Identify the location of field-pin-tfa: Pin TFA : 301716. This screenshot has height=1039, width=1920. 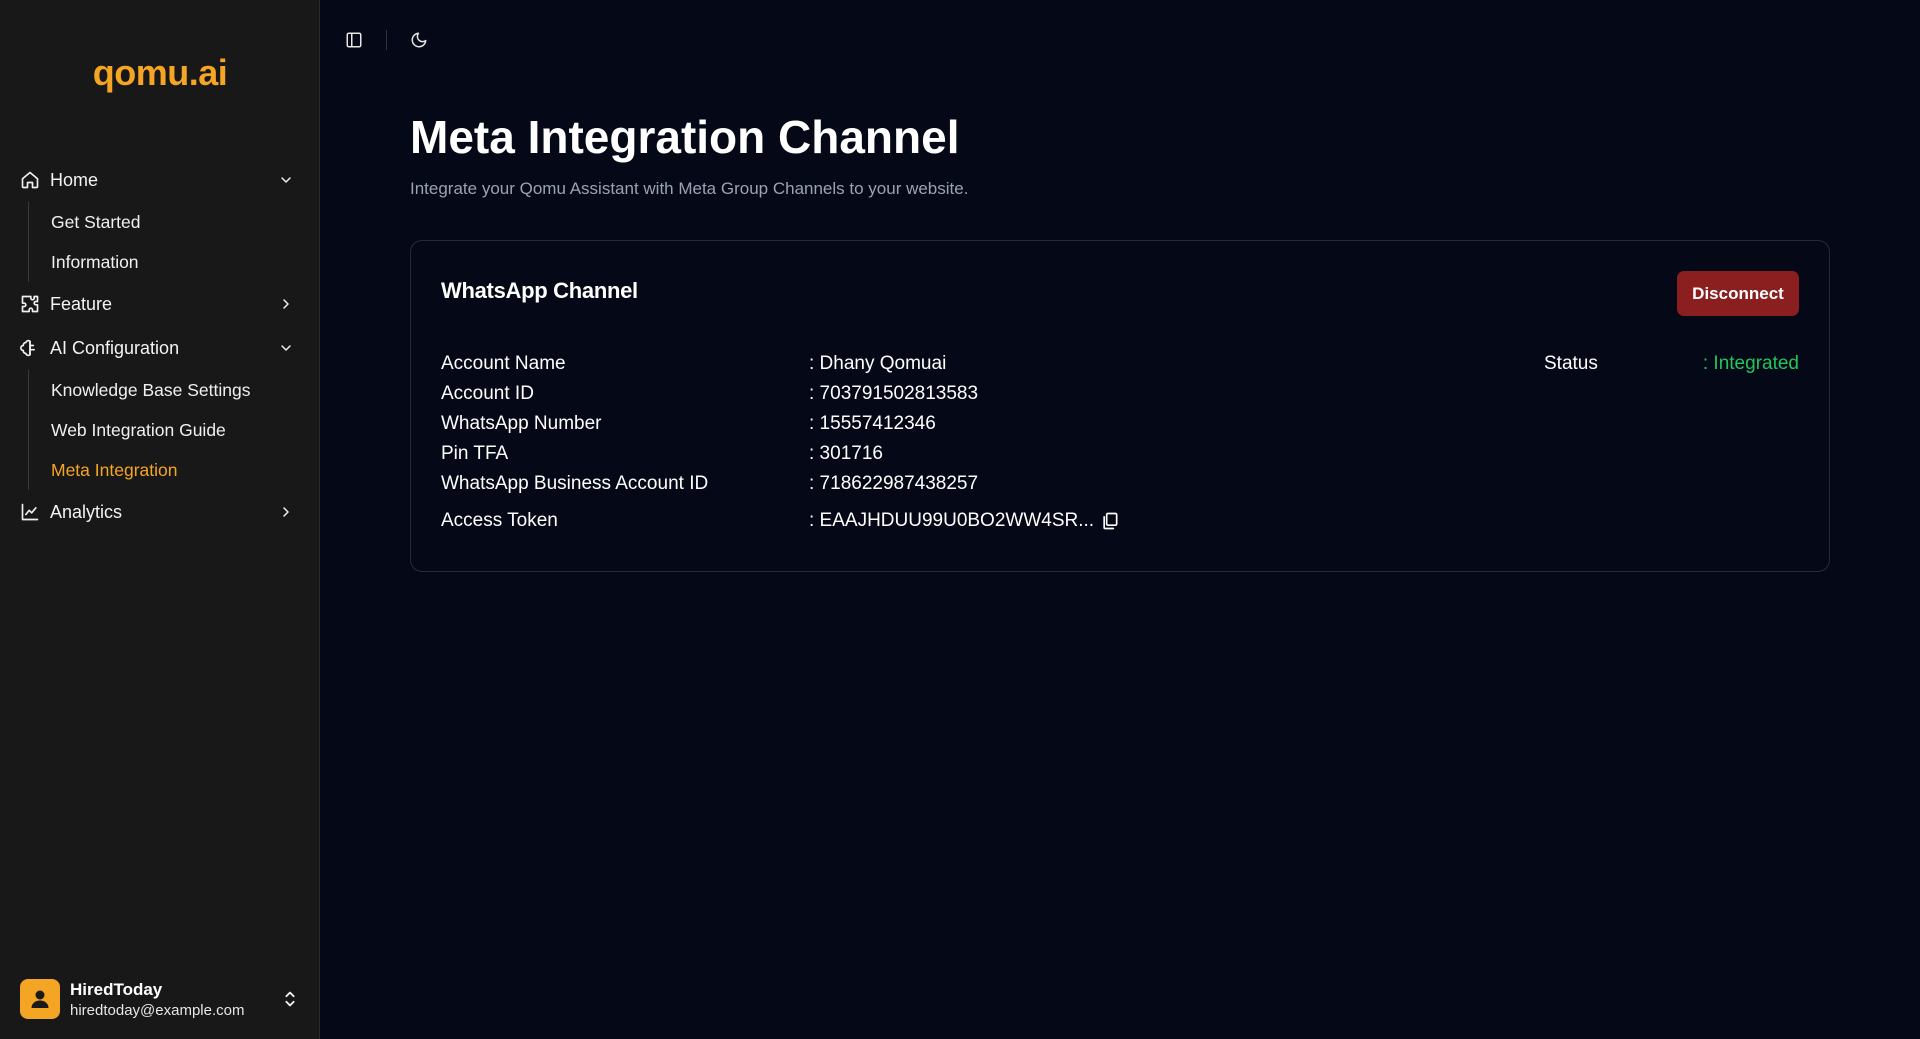
(841, 454).